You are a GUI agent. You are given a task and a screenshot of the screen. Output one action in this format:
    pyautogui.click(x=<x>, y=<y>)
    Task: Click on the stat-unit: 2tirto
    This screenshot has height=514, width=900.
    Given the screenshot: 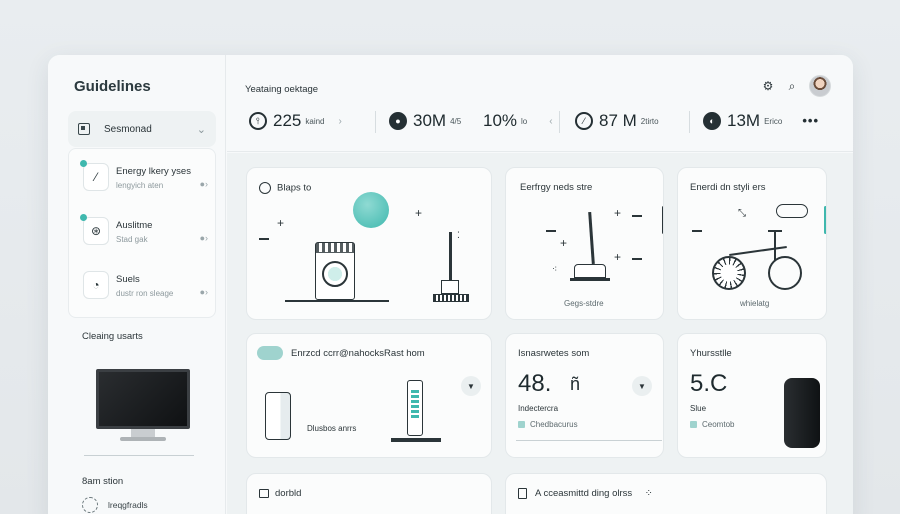 What is the action you would take?
    pyautogui.click(x=649, y=121)
    